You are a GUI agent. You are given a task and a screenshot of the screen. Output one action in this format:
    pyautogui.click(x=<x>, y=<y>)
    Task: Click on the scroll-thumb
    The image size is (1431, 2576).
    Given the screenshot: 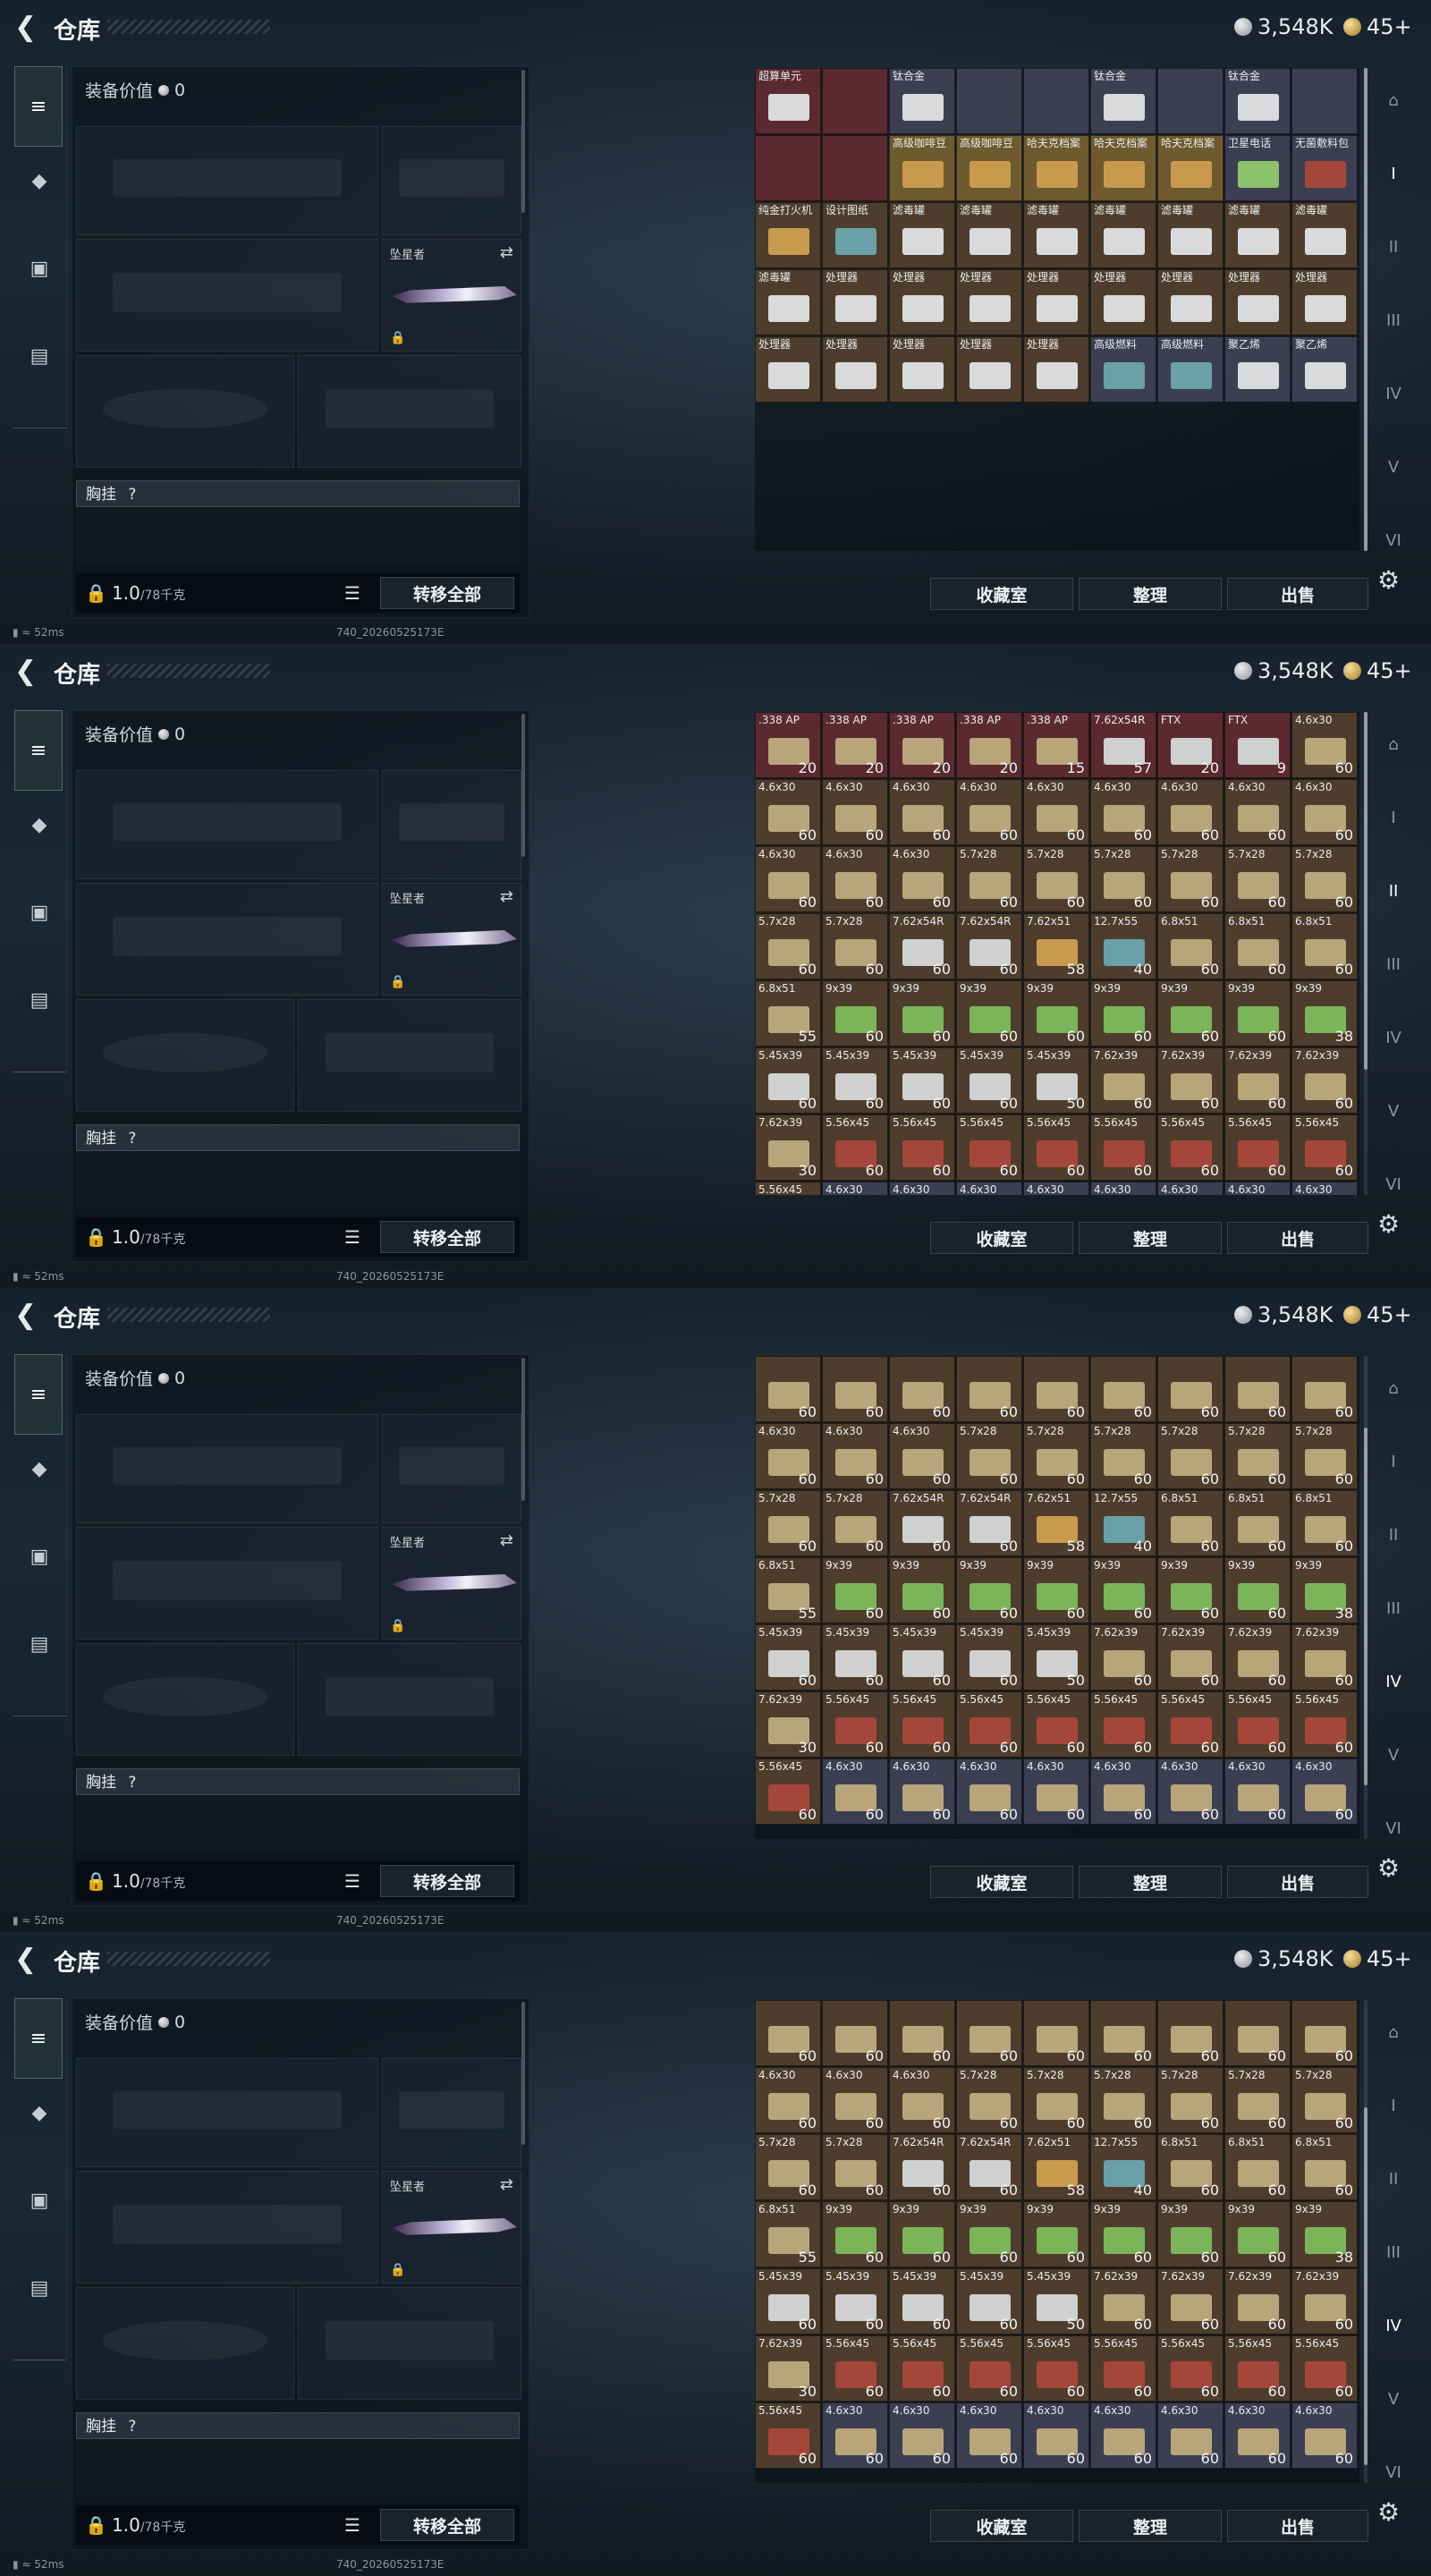 What is the action you would take?
    pyautogui.click(x=1365, y=891)
    